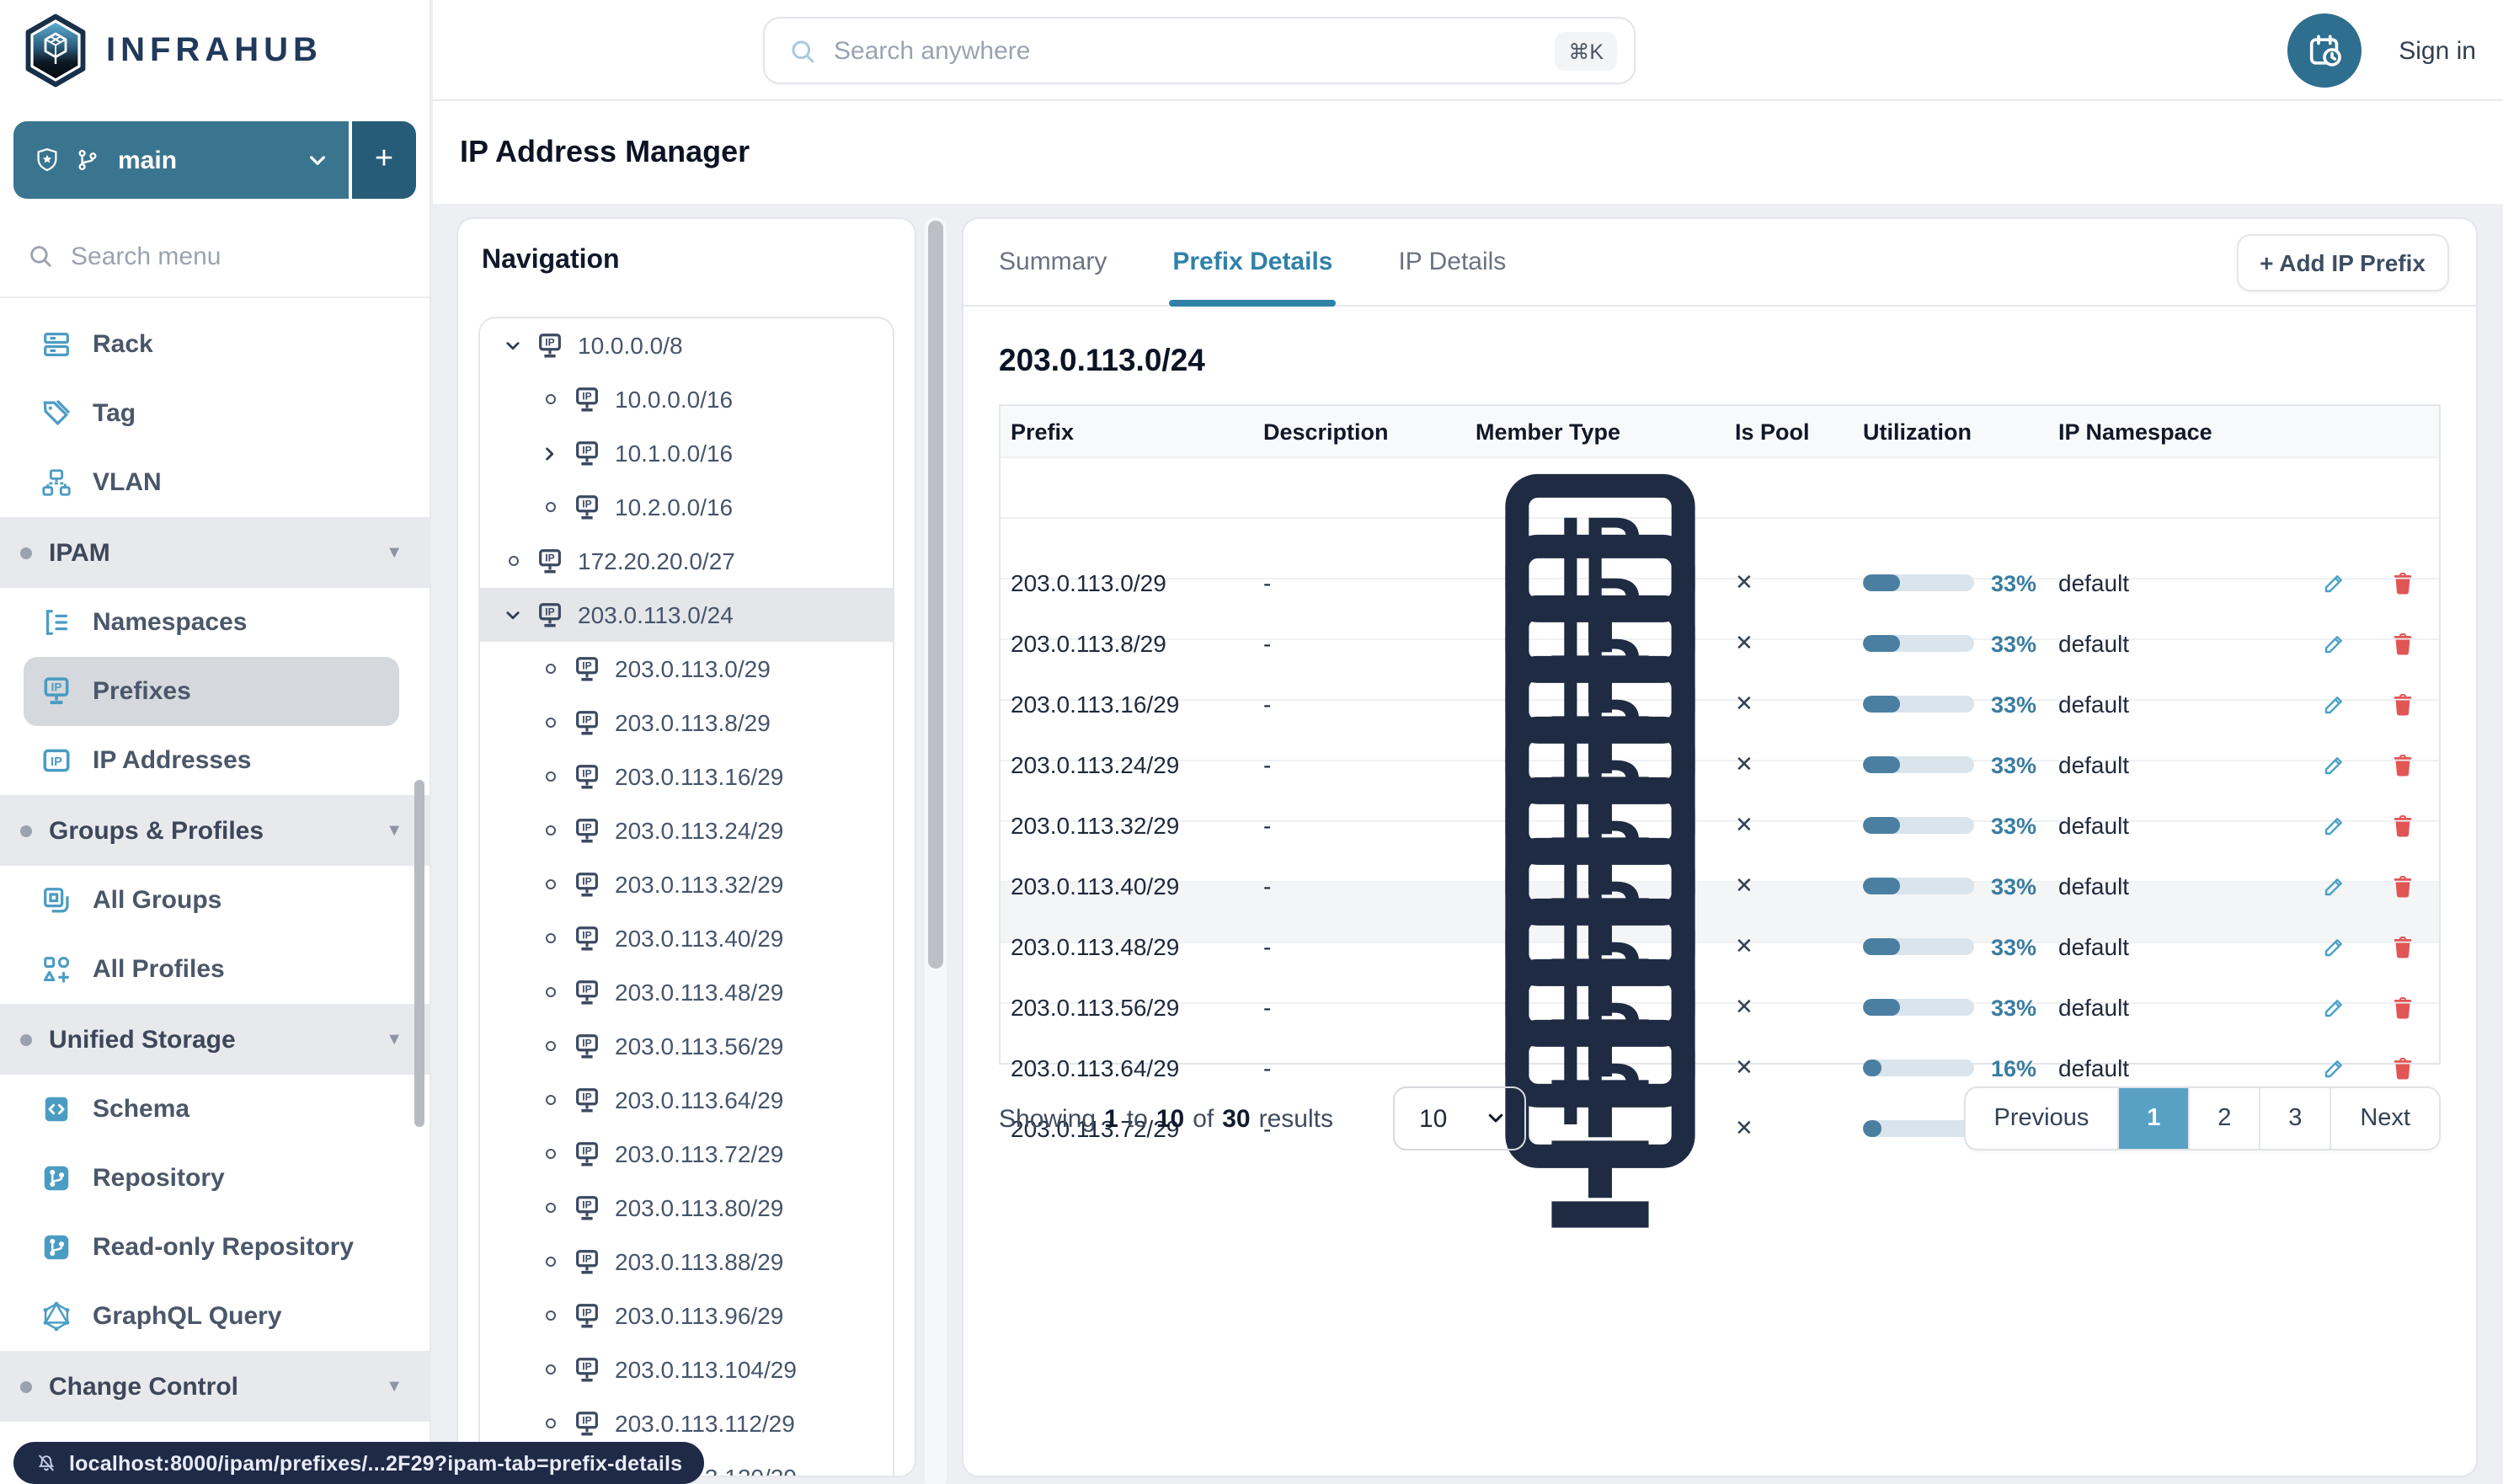 The height and width of the screenshot is (1484, 2503). I want to click on sidebar-item-all-profiles: All Profiles, so click(215, 970).